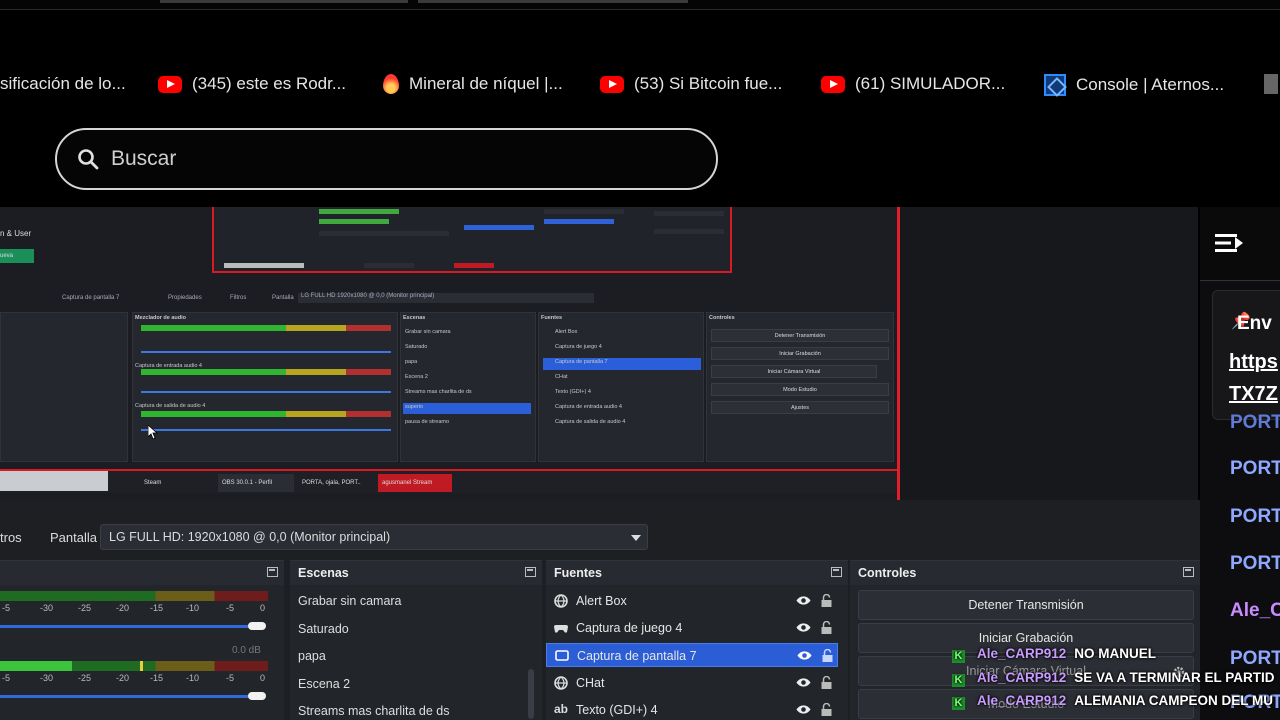 This screenshot has width=1280, height=720. Describe the element at coordinates (566, 332) in the screenshot. I see `mini-source: Alert Box` at that location.